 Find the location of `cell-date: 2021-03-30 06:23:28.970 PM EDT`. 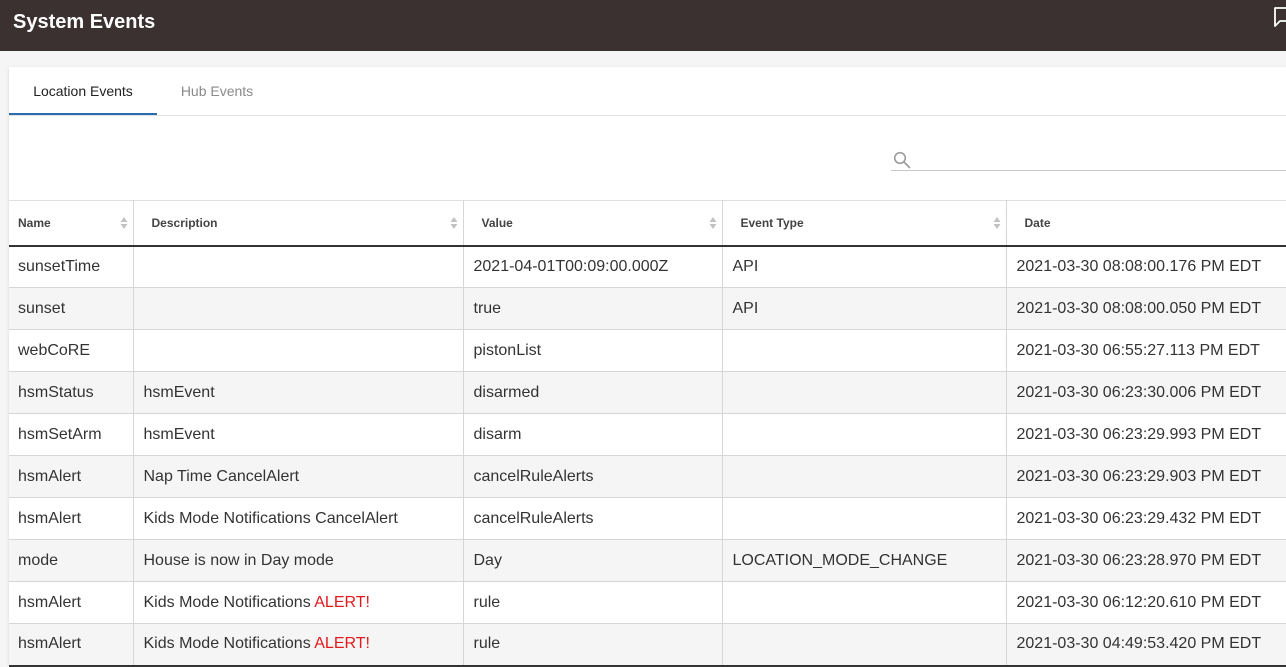

cell-date: 2021-03-30 06:23:28.970 PM EDT is located at coordinates (1146, 560).